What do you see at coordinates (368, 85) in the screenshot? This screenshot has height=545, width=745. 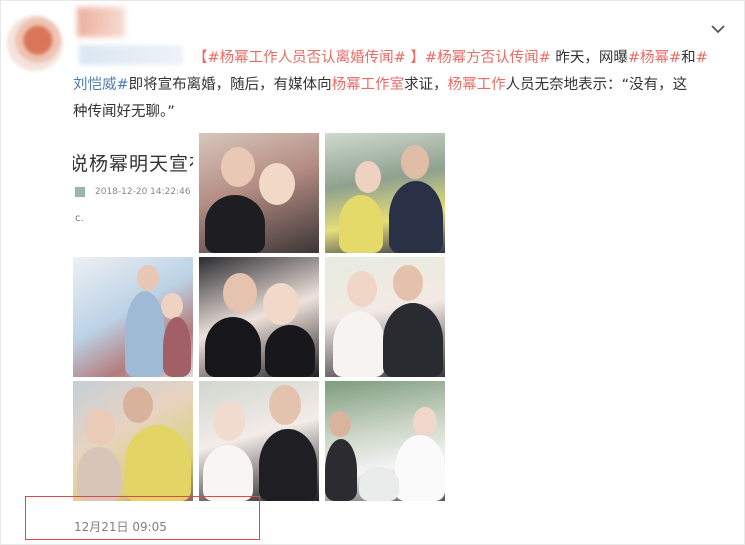 I see `link-studio: 杨幂工作室` at bounding box center [368, 85].